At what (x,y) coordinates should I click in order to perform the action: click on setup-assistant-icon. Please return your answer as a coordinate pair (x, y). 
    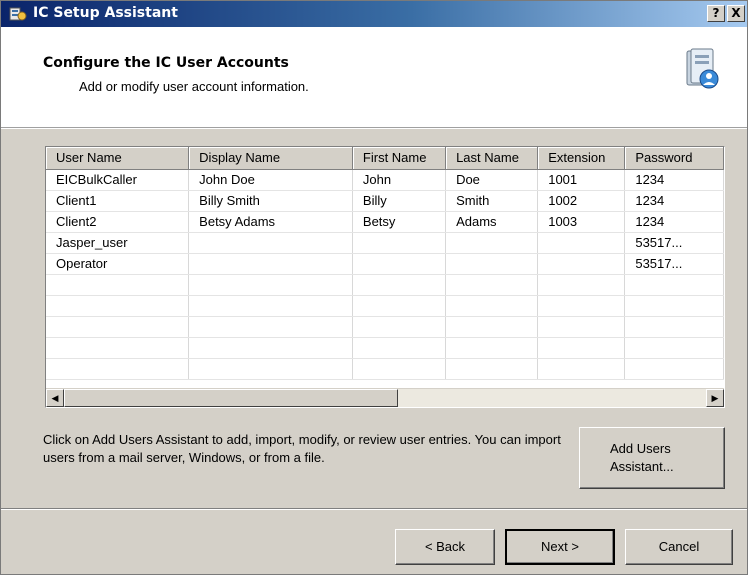
    Looking at the image, I should click on (18, 14).